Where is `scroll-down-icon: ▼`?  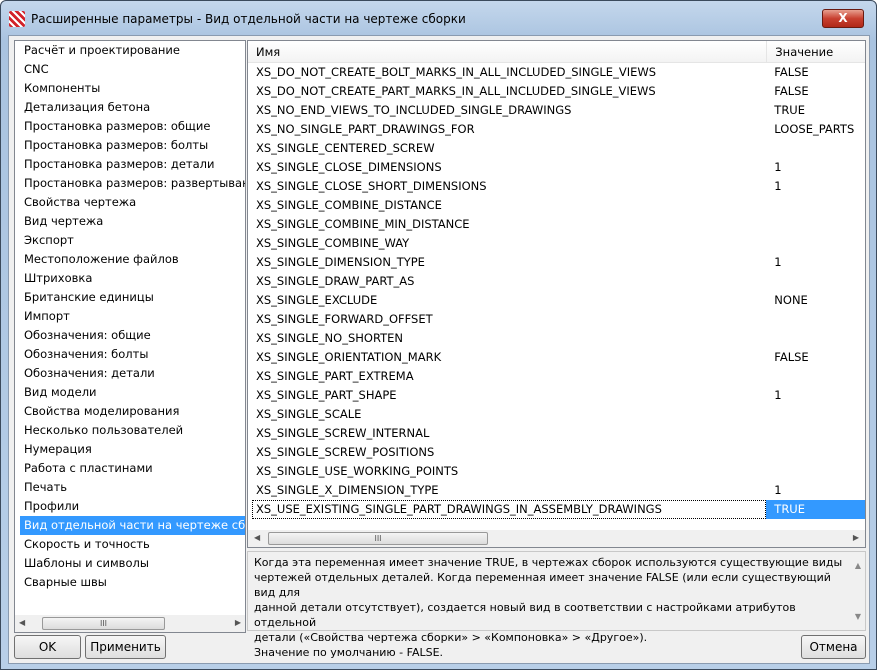
scroll-down-icon: ▼ is located at coordinates (858, 616).